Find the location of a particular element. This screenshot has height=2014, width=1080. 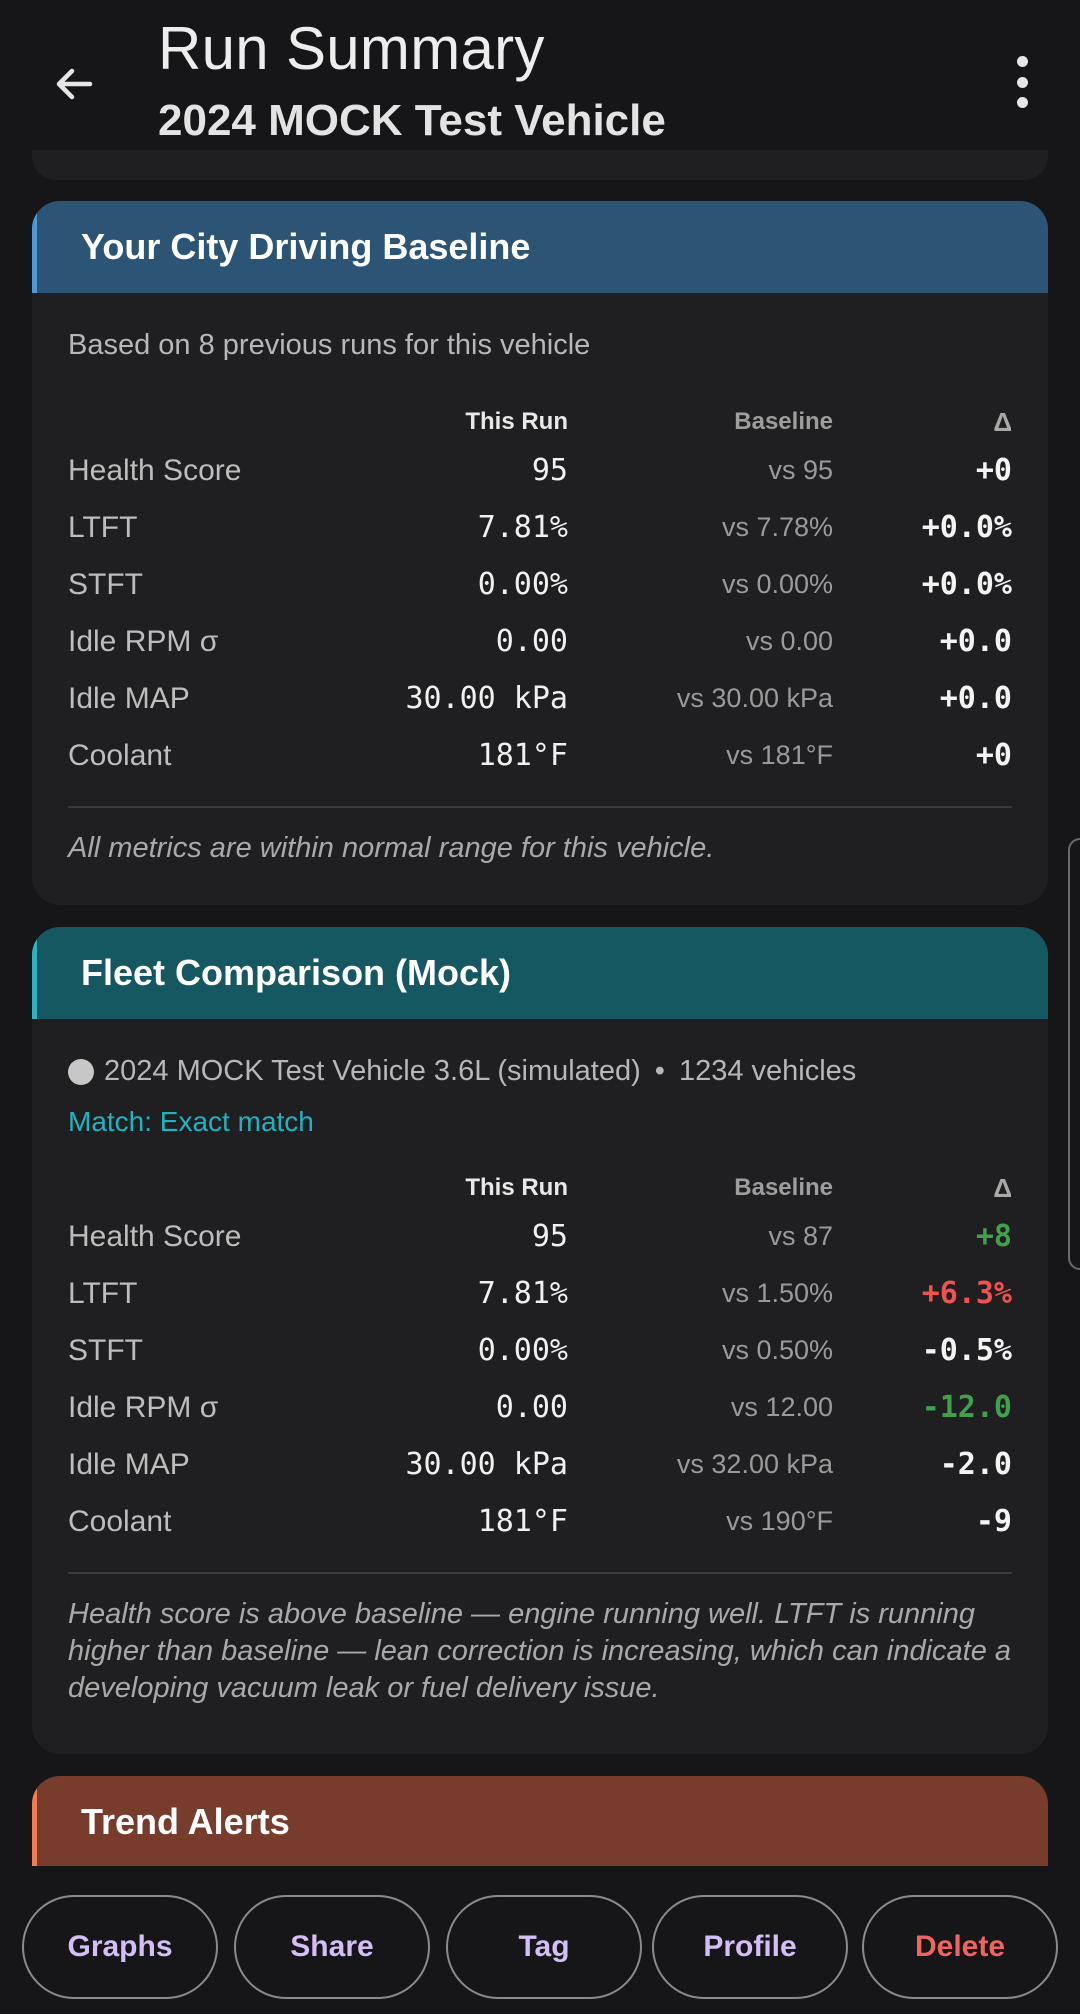

vehicle-subtitle: 2024 MOCK Test Vehicle is located at coordinates (412, 120).